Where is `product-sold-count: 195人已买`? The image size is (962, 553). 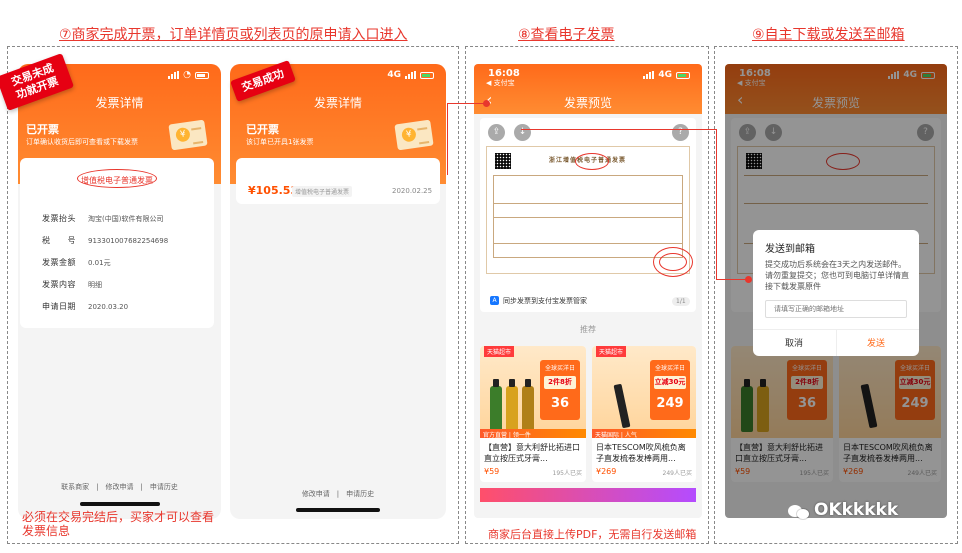
product-sold-count: 195人已买 is located at coordinates (567, 473).